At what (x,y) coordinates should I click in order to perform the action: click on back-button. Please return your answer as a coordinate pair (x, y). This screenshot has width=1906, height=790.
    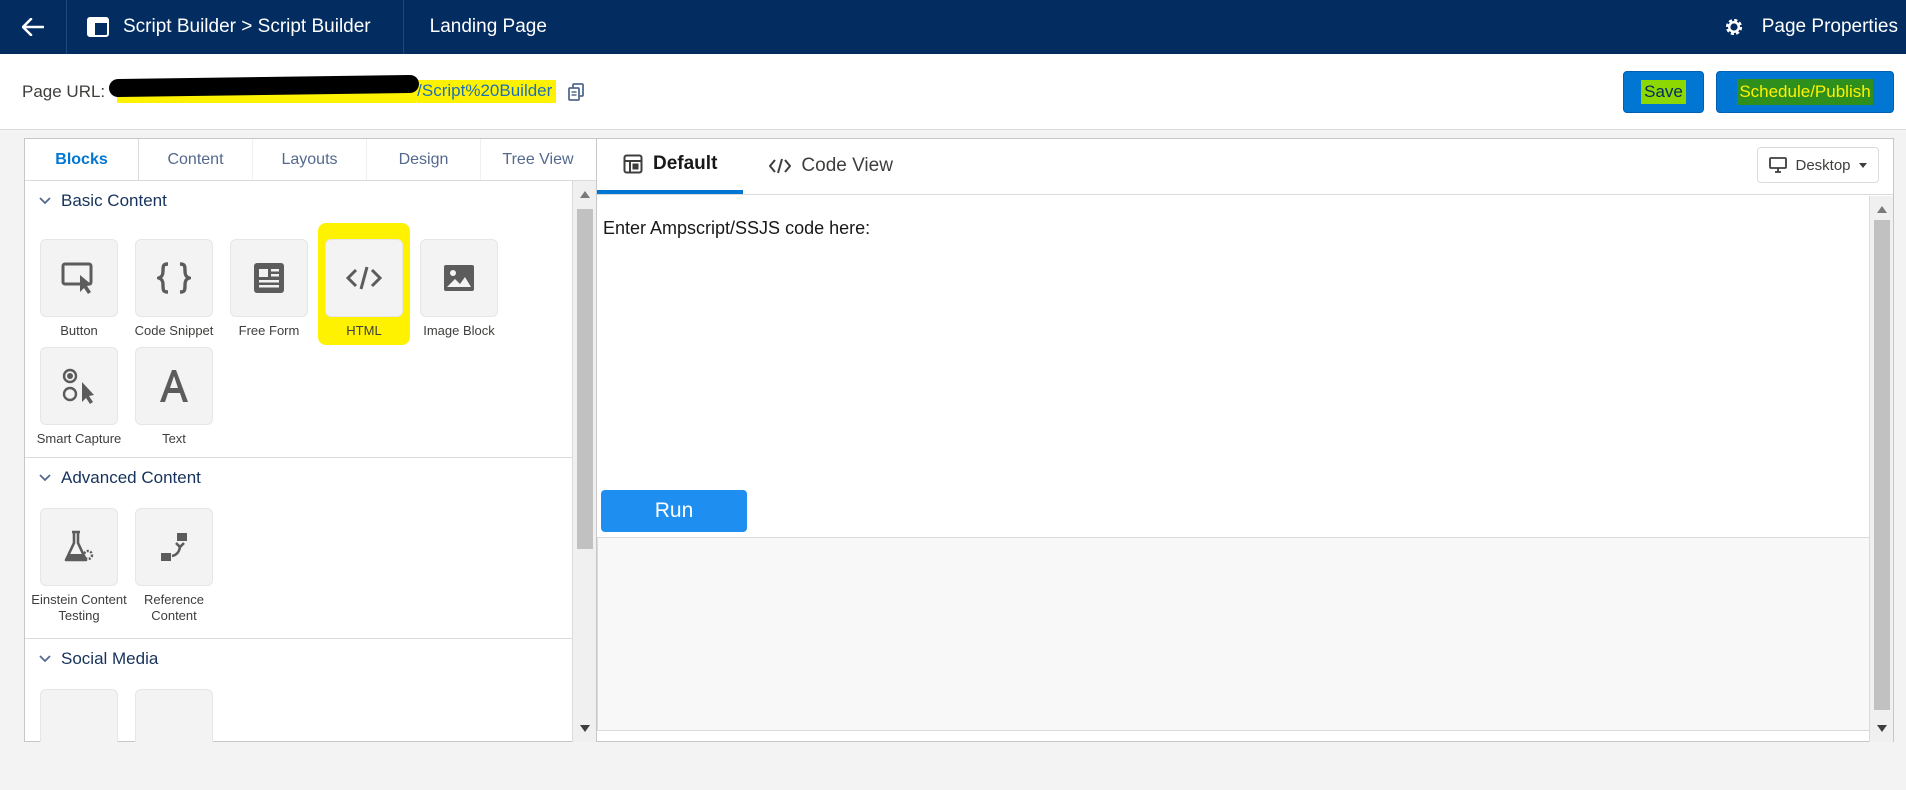
    Looking at the image, I should click on (33, 27).